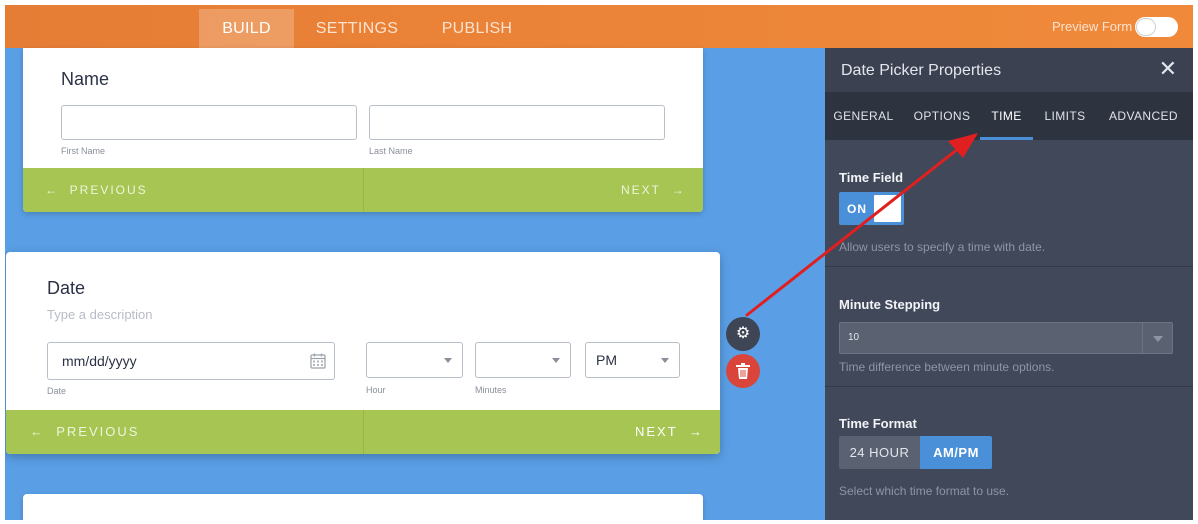 Image resolution: width=1198 pixels, height=524 pixels. I want to click on date-input: mm/dd/yyyy, so click(191, 361).